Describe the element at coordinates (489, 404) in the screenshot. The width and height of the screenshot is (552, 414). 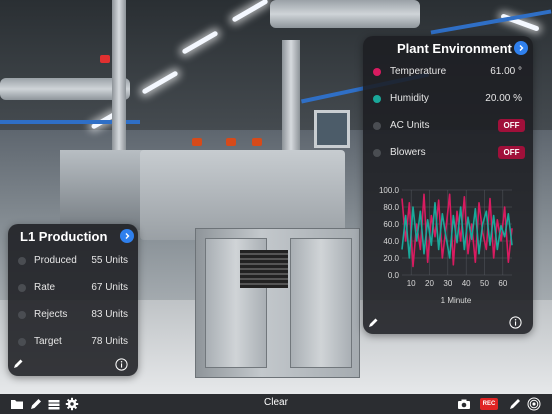
I see `record-button: REC` at that location.